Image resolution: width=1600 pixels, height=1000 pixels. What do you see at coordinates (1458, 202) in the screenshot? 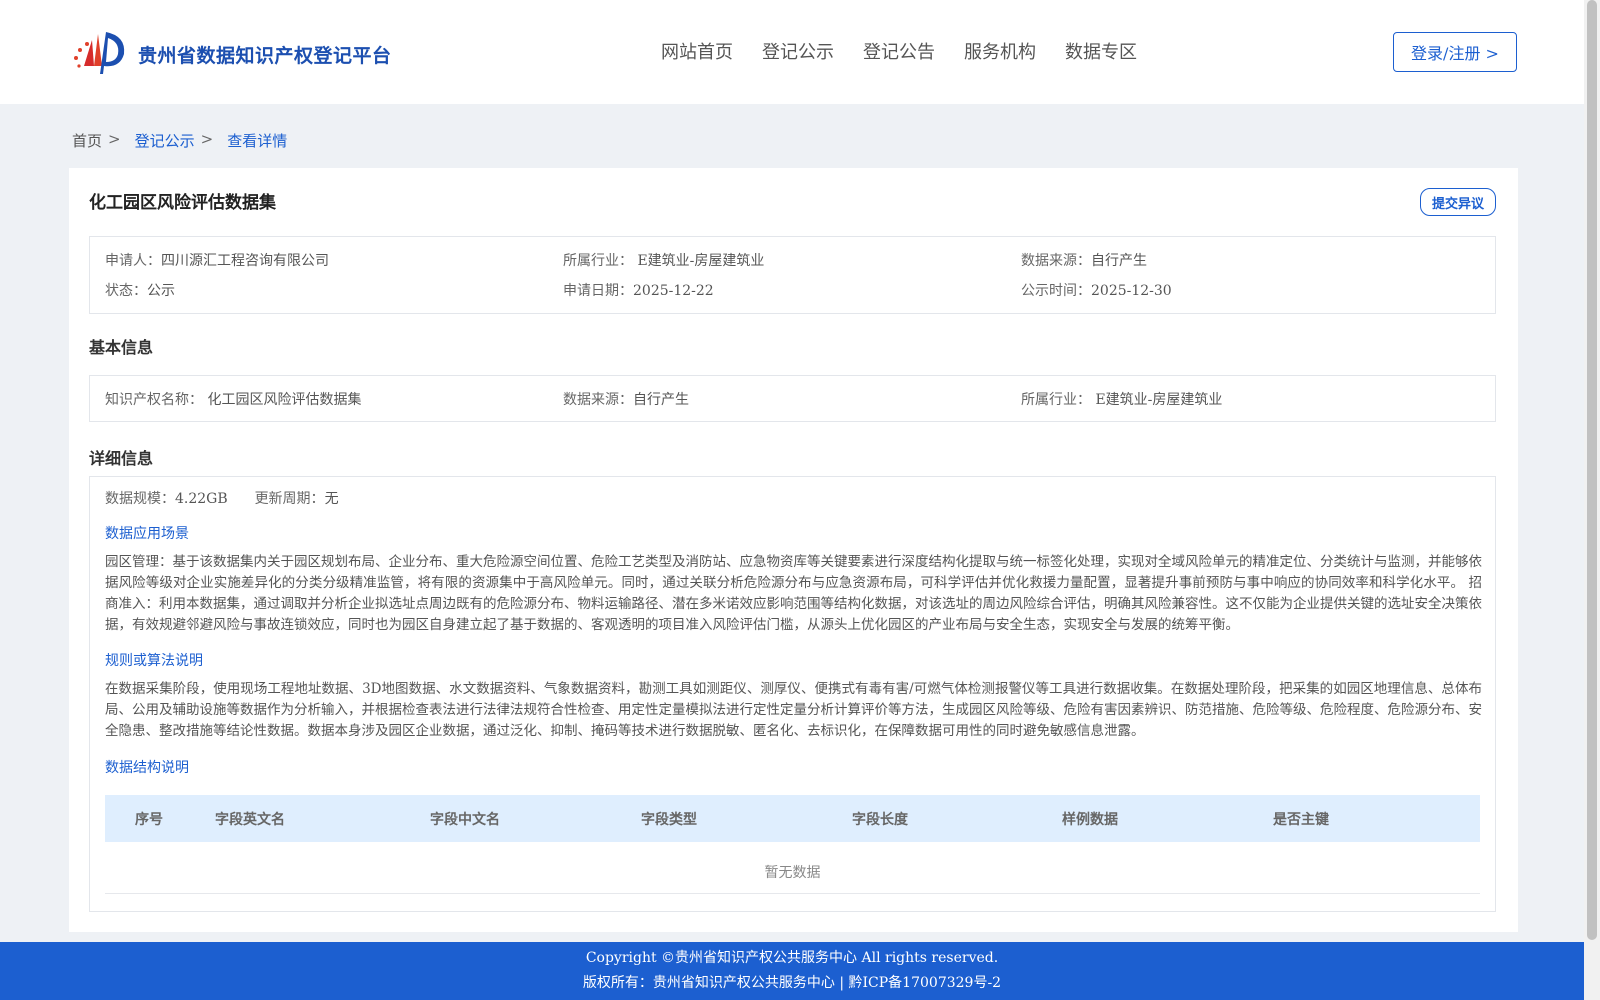
I see `submit-objection-button: 提交异议` at bounding box center [1458, 202].